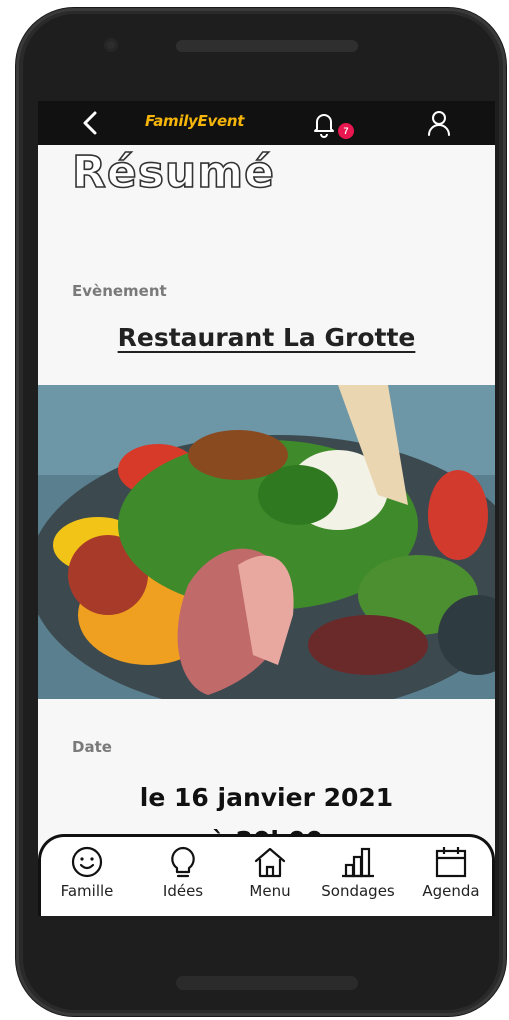 This screenshot has width=509, height=1020. Describe the element at coordinates (267, 983) in the screenshot. I see `bottom-speaker` at that location.